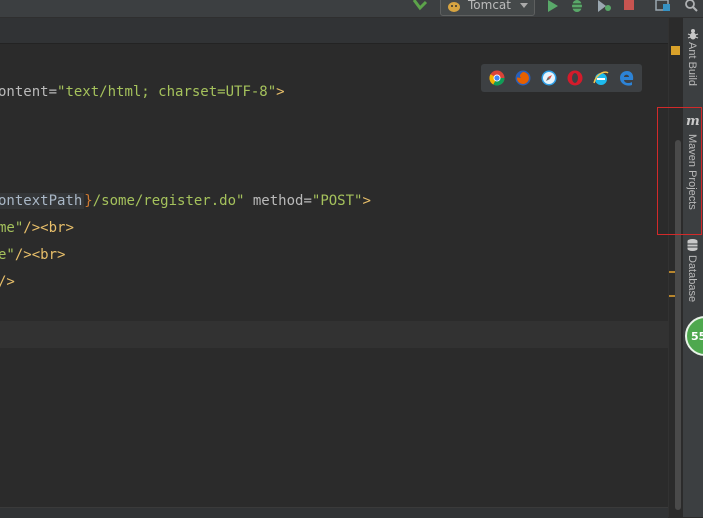 This screenshot has width=703, height=518. I want to click on project-structure-icon, so click(663, 7).